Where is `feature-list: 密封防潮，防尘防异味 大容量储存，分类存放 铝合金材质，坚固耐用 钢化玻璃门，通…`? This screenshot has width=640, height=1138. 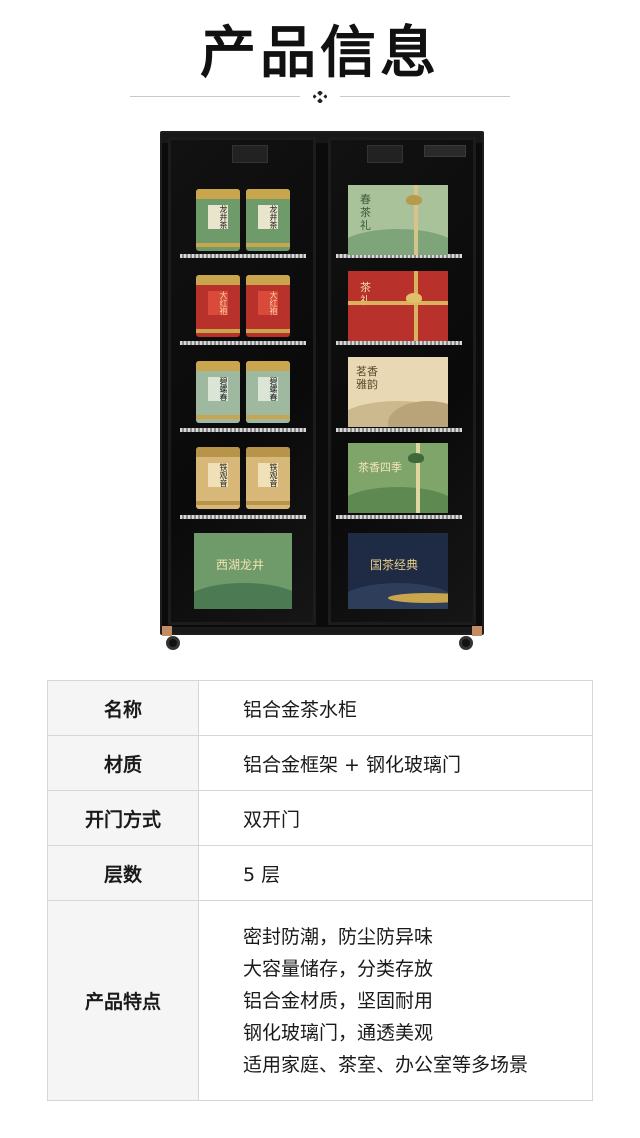
feature-list: 密封防潮，防尘防异味 大容量储存，分类存放 铝合金材质，坚固耐用 钢化玻璃门，通… is located at coordinates (395, 1000).